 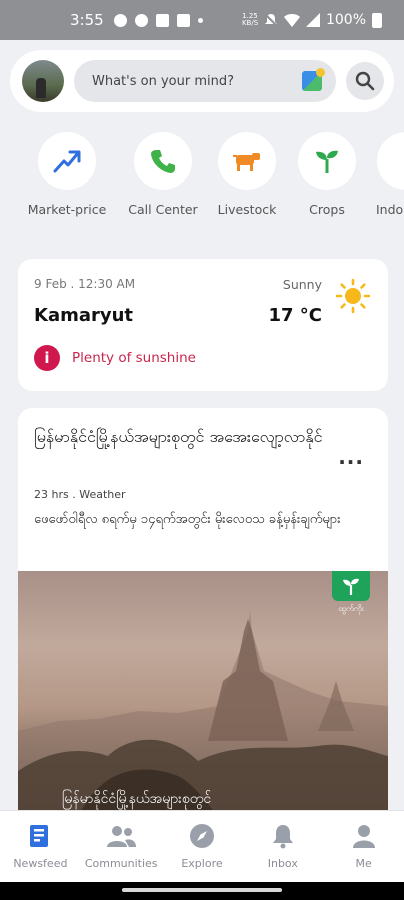 I want to click on status-bar: 3:55 1.25 KB/S 100%, so click(x=202, y=20).